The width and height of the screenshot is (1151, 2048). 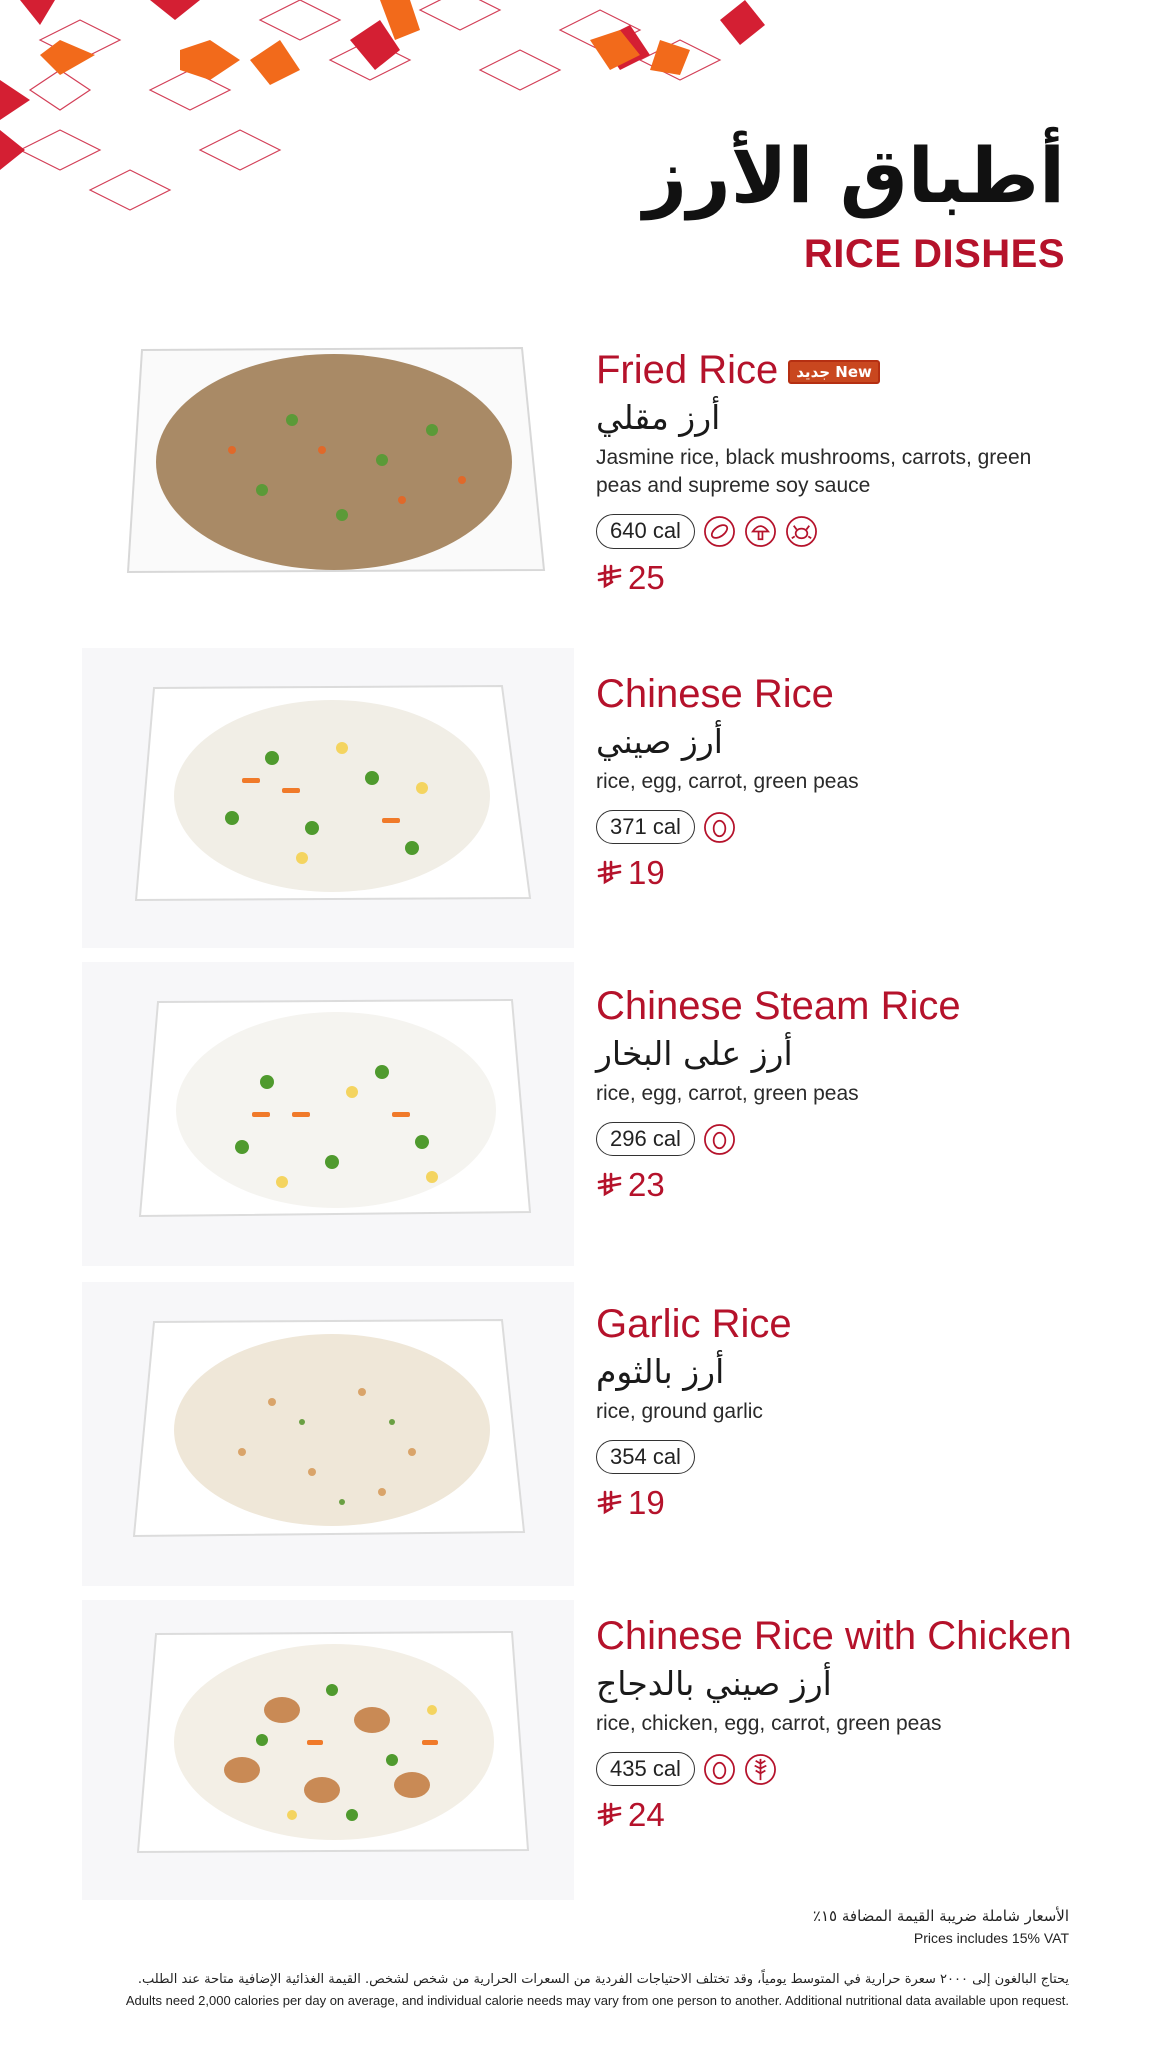 I want to click on calorie-badge: 371 cal, so click(x=645, y=827).